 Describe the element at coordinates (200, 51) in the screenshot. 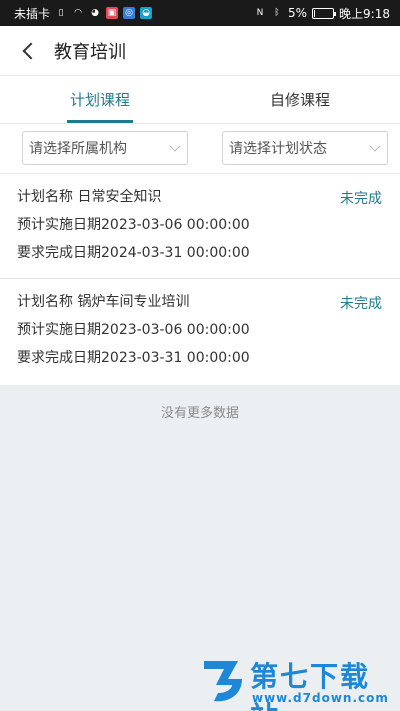

I see `app-header: 教育培训` at that location.